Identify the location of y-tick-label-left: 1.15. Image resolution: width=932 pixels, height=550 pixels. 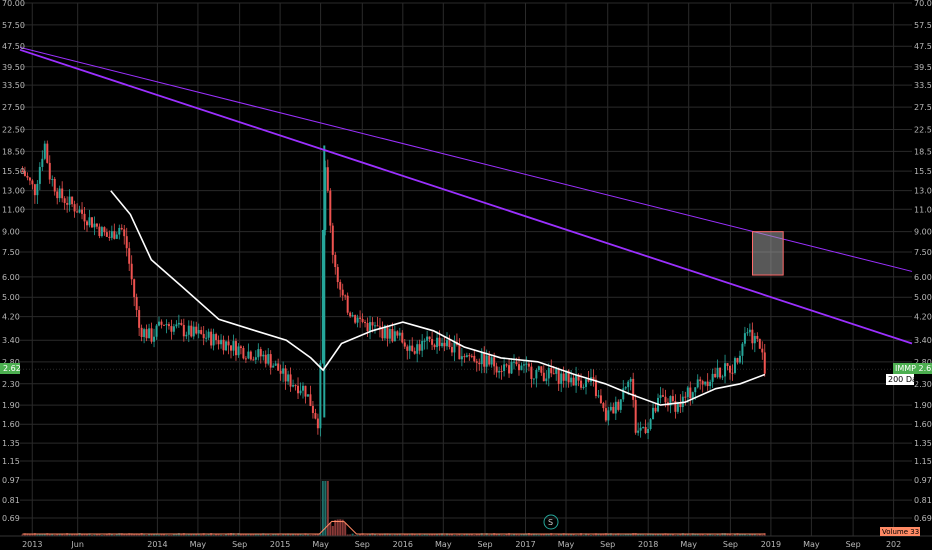
(11, 461).